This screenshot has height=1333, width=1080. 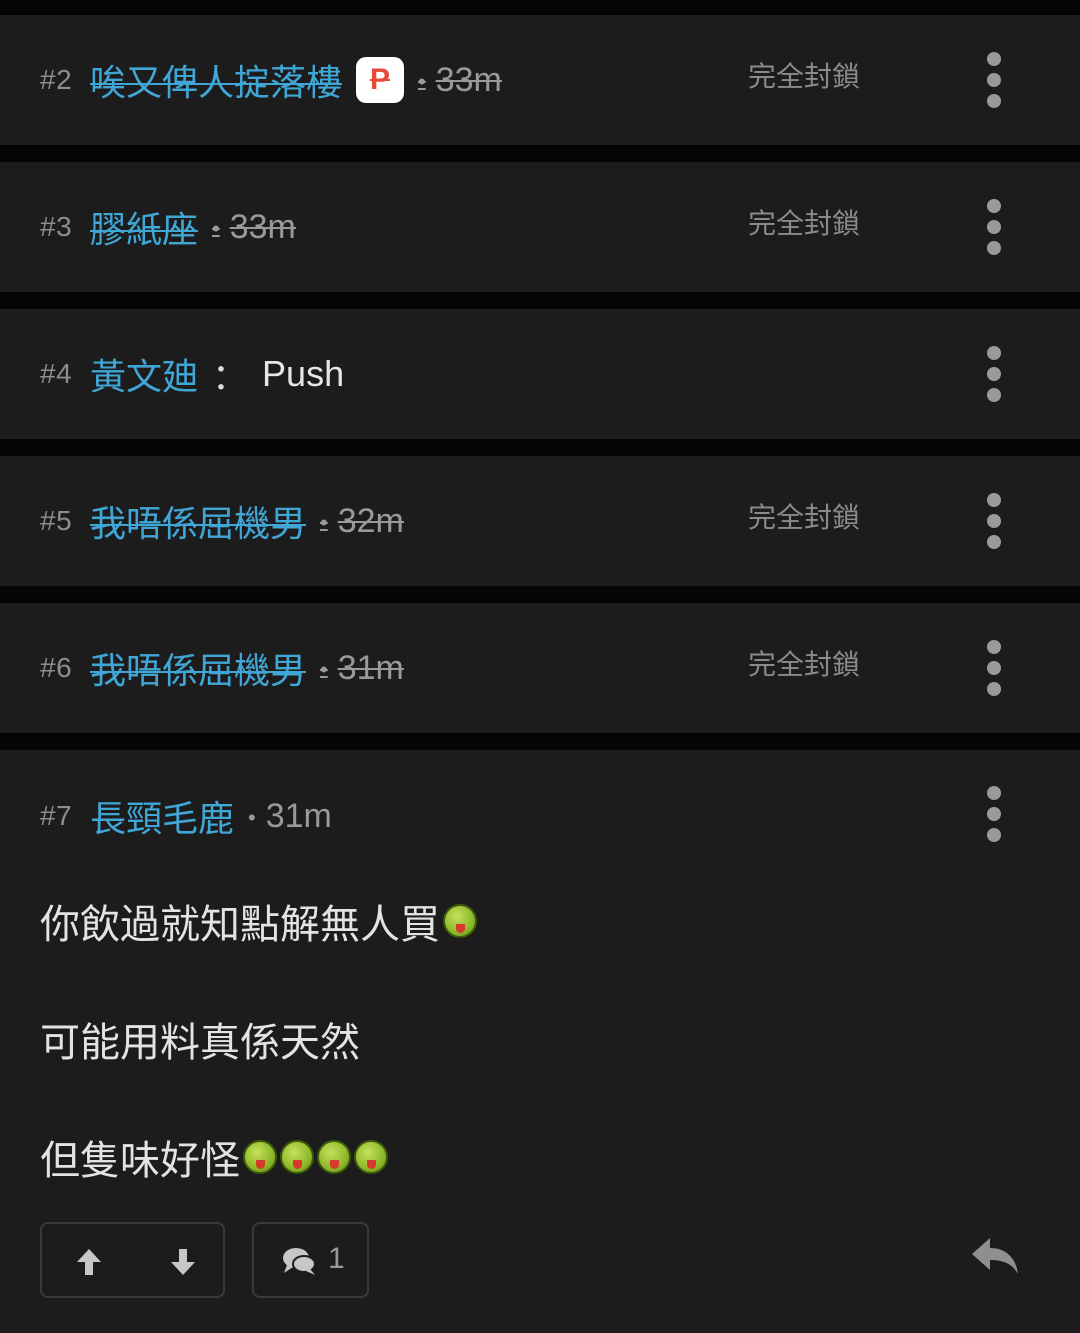 I want to click on arrow-down-icon, so click(x=183, y=1262).